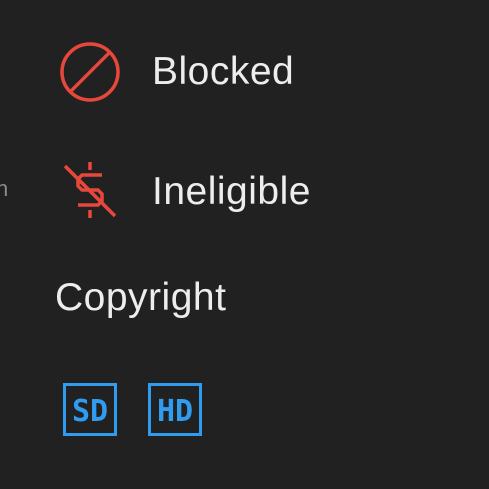 This screenshot has width=489, height=489. What do you see at coordinates (4, 188) in the screenshot?
I see `offscreen-text-fragment: n` at bounding box center [4, 188].